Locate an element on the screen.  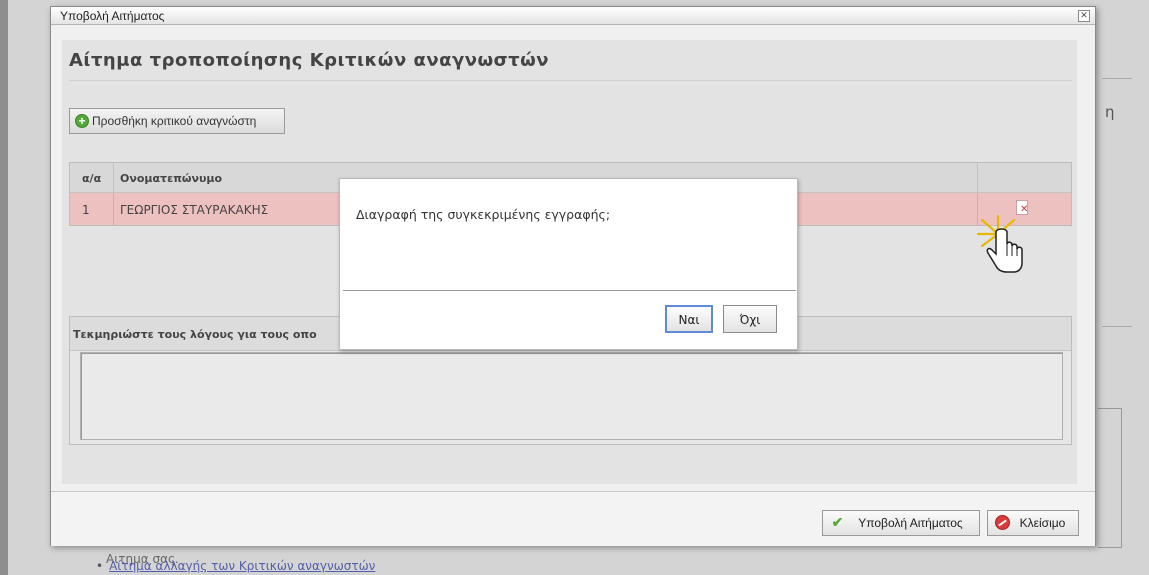
background-link-item: • Αίτημα αλλαγής των Κριτικών αναγνωστών is located at coordinates (235, 566).